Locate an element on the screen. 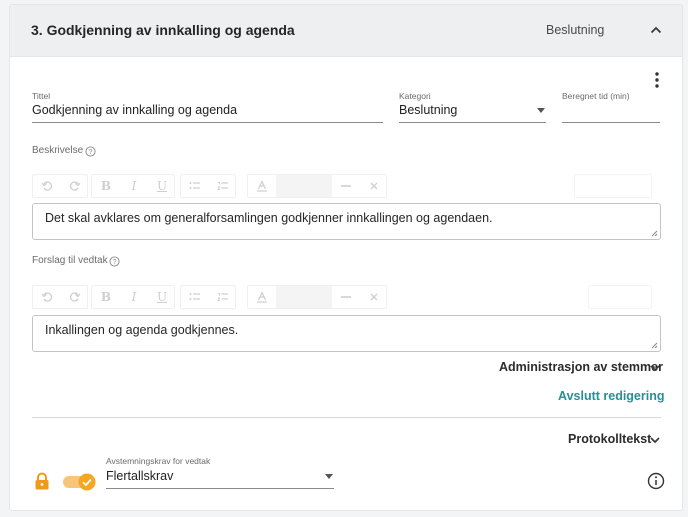  description-toolbar: B I U is located at coordinates (342, 186).